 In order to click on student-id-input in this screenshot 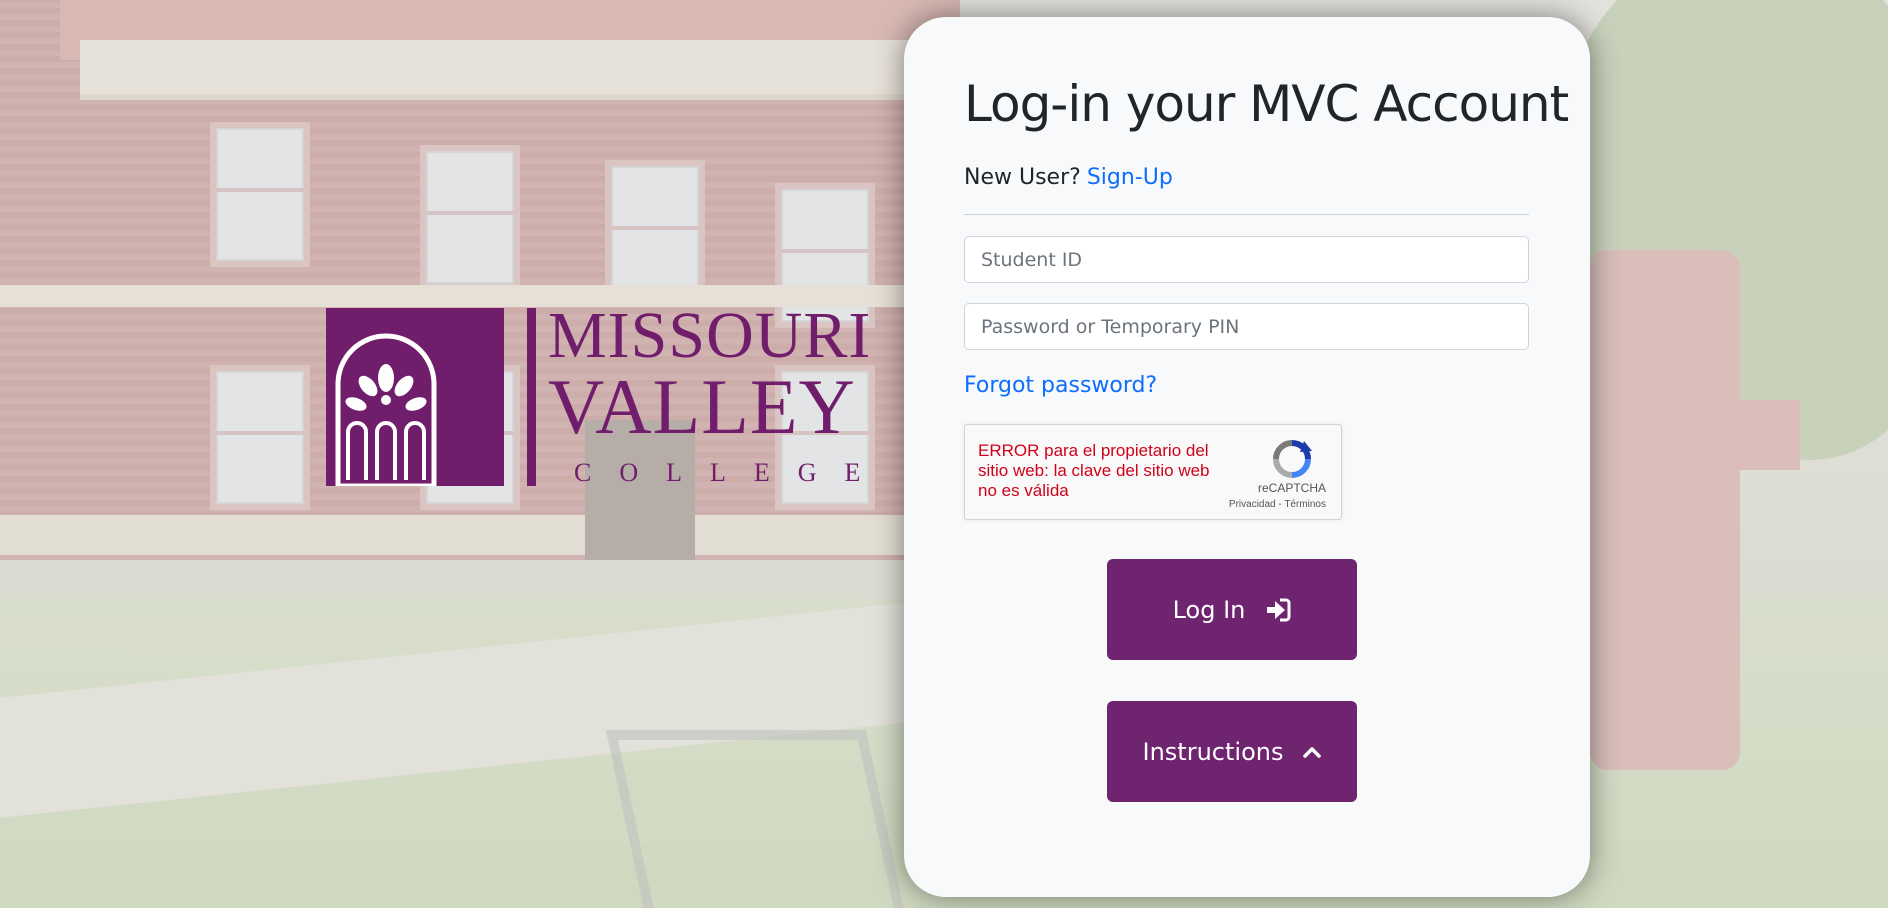, I will do `click(1246, 259)`.